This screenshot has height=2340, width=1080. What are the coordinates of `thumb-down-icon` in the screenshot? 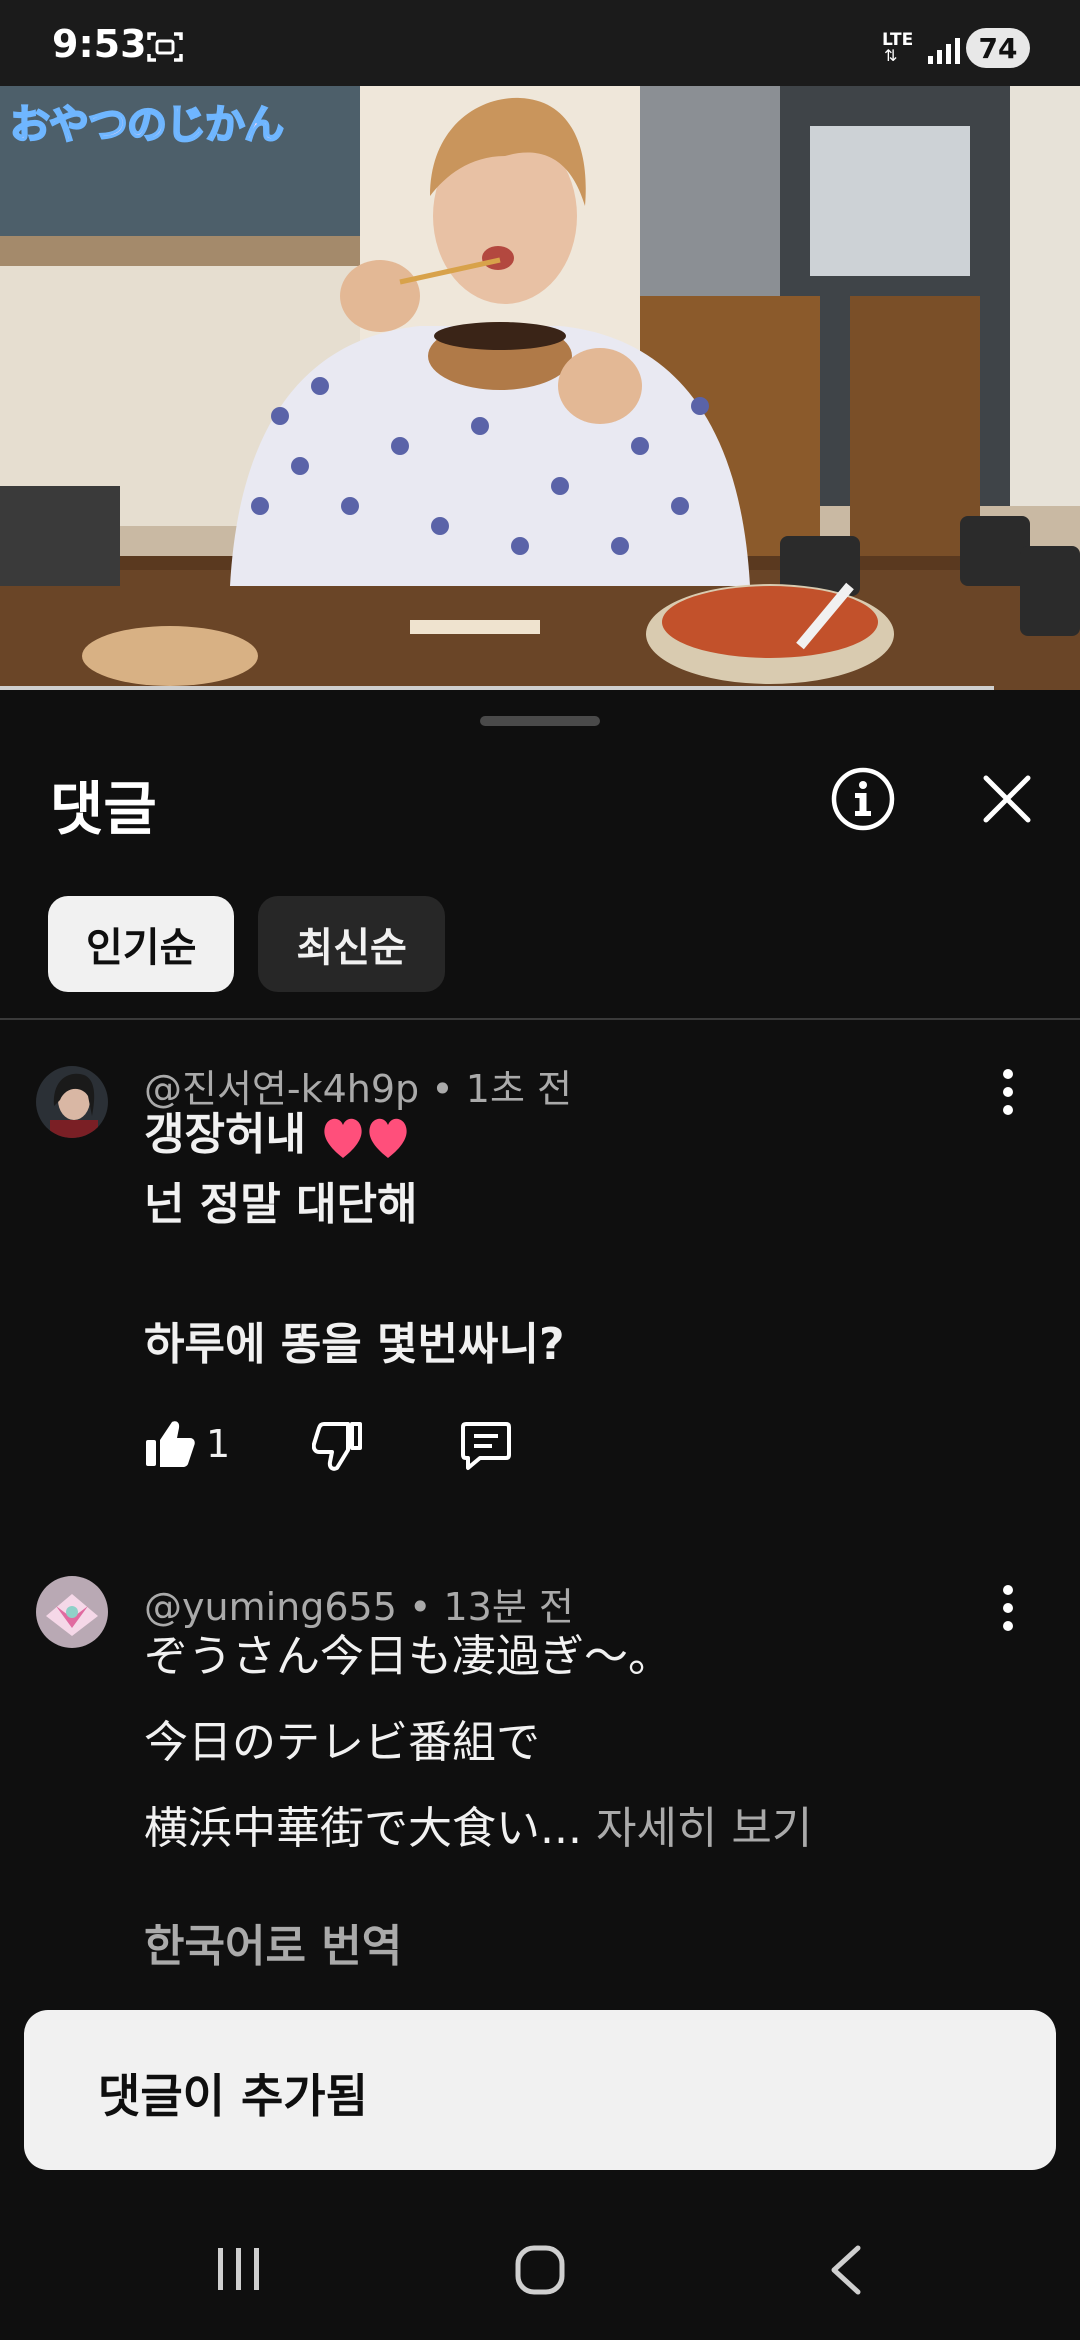 It's located at (338, 1446).